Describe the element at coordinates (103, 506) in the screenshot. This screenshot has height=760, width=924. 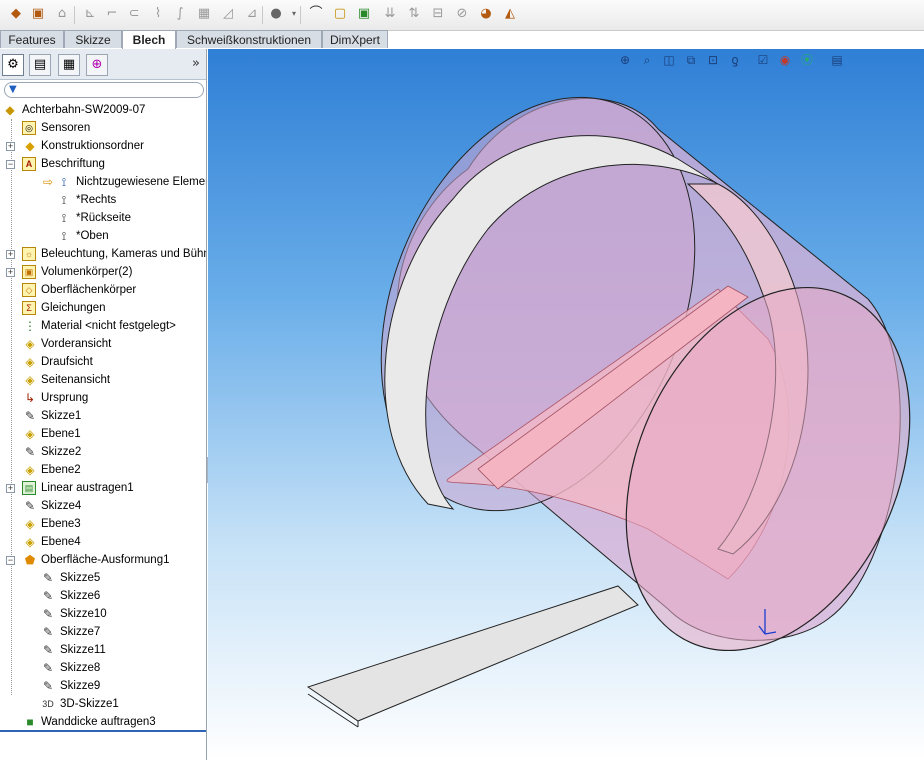
I see `tree-item-skizze4: ✎ Skizze4` at that location.